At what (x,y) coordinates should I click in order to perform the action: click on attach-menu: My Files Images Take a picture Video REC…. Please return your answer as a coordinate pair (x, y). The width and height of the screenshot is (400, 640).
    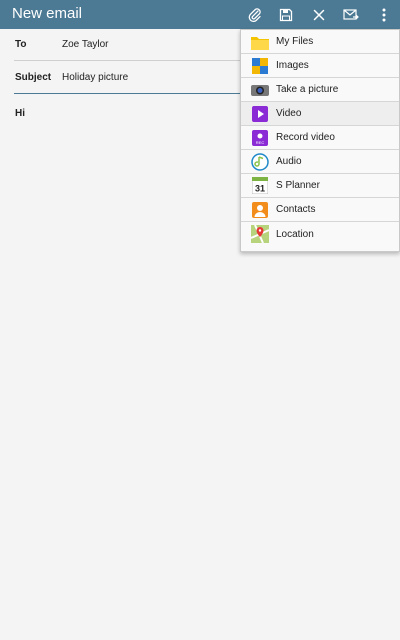
    Looking at the image, I should click on (320, 140).